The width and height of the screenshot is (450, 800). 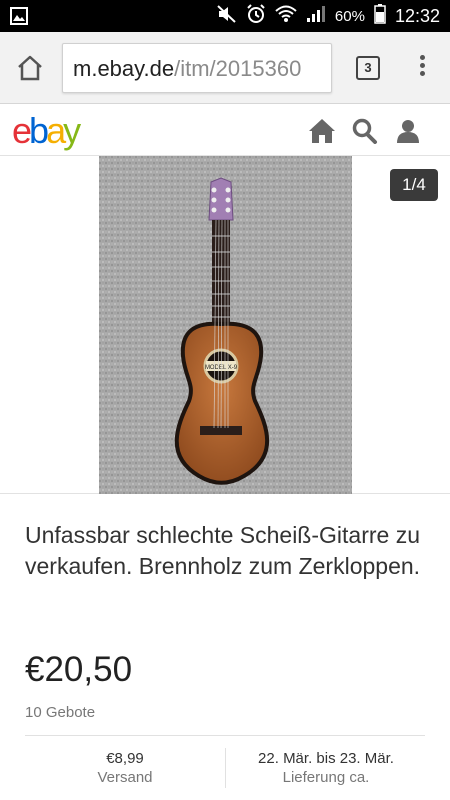 I want to click on shipping-info: €8,99 Versand, so click(x=125, y=768).